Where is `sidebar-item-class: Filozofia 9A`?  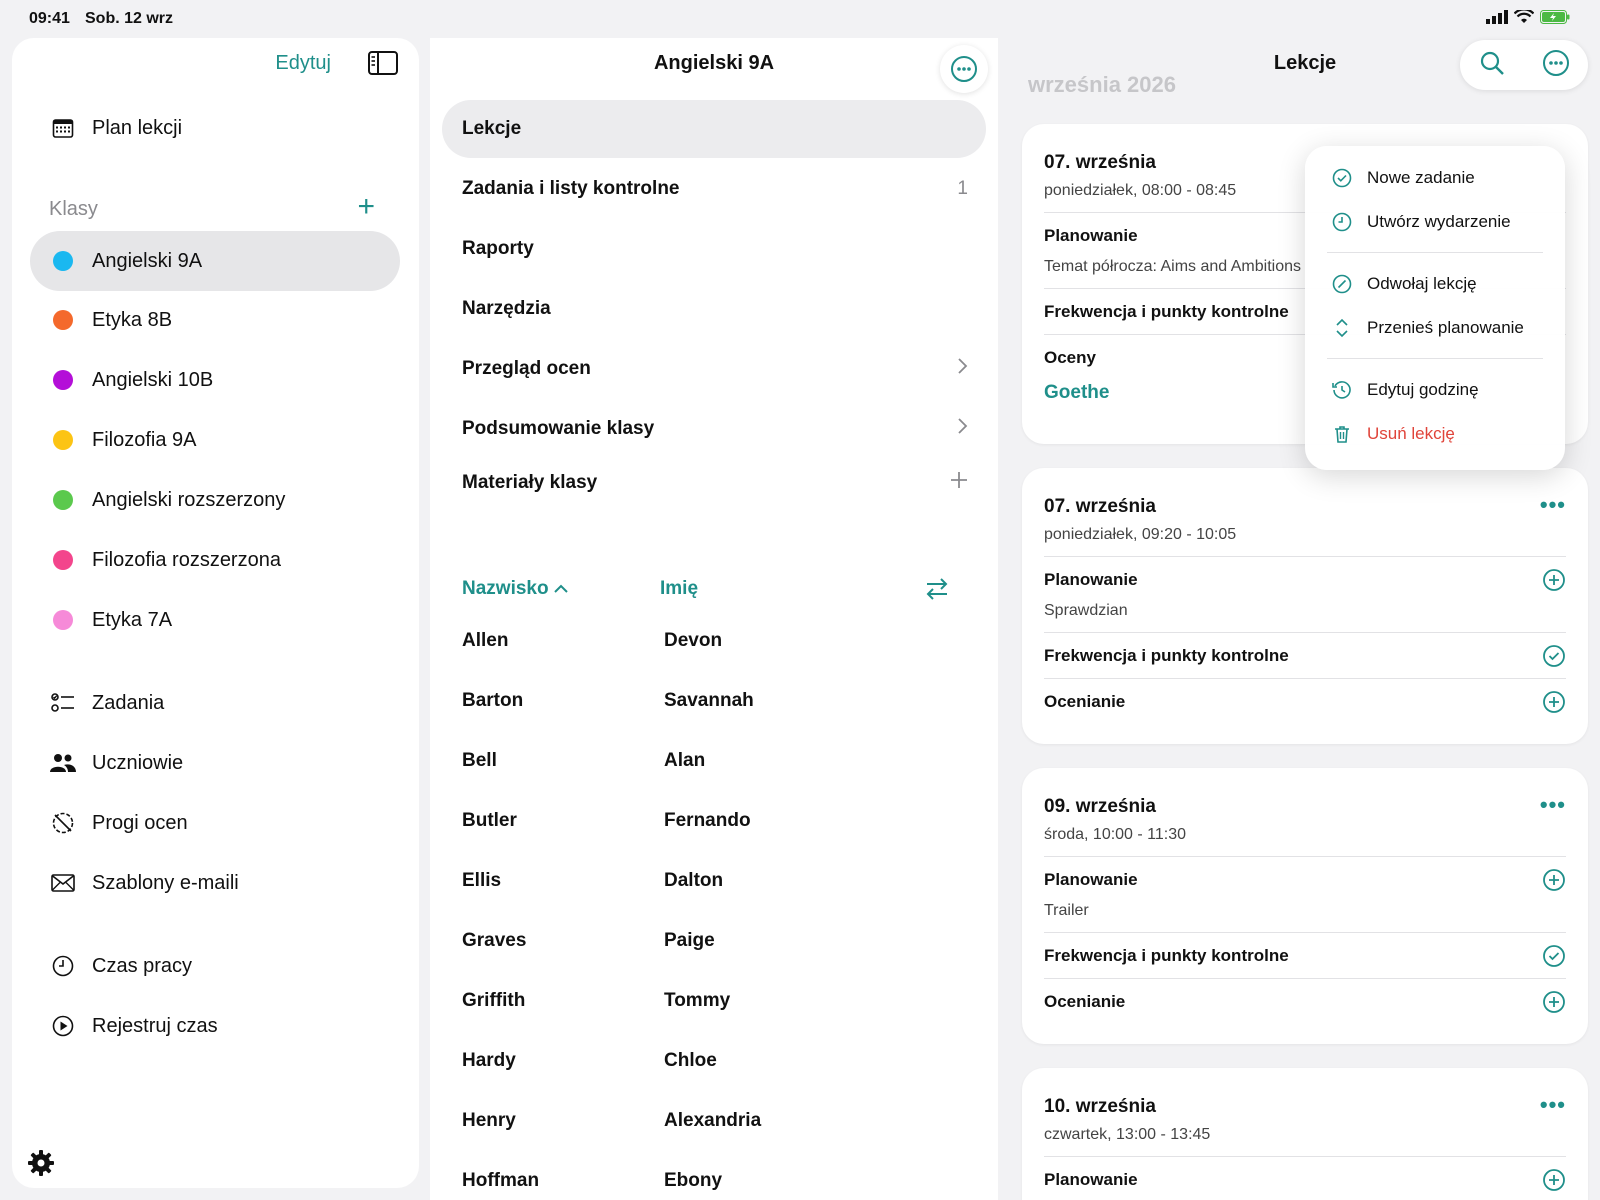
sidebar-item-class: Filozofia 9A is located at coordinates (215, 440).